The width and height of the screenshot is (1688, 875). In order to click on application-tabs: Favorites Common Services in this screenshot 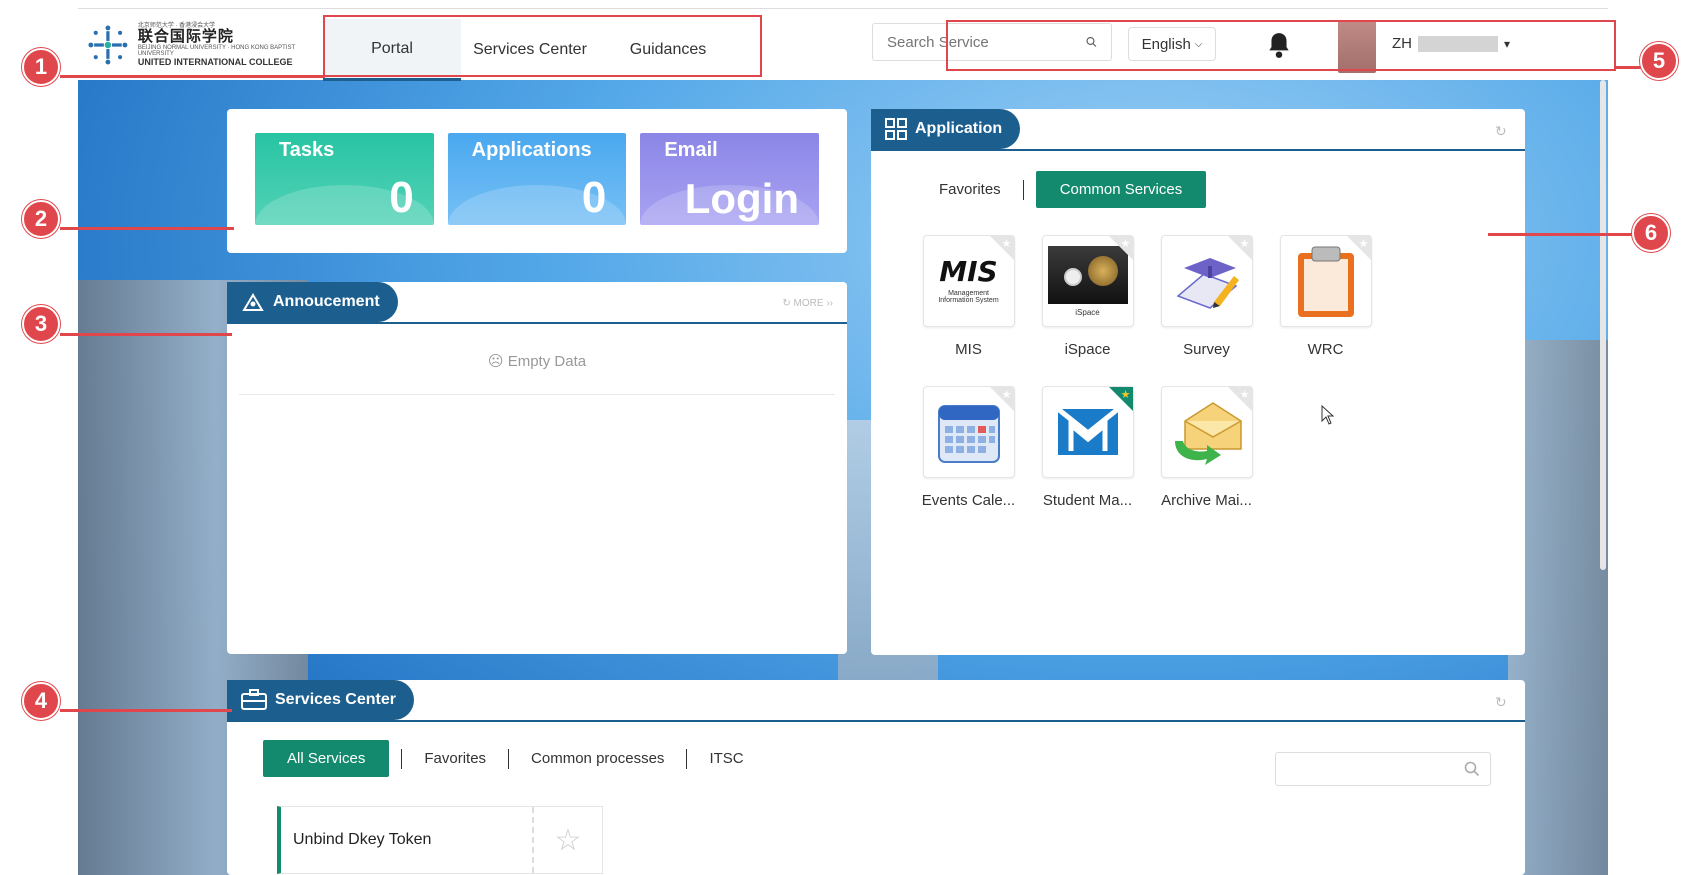, I will do `click(1062, 189)`.